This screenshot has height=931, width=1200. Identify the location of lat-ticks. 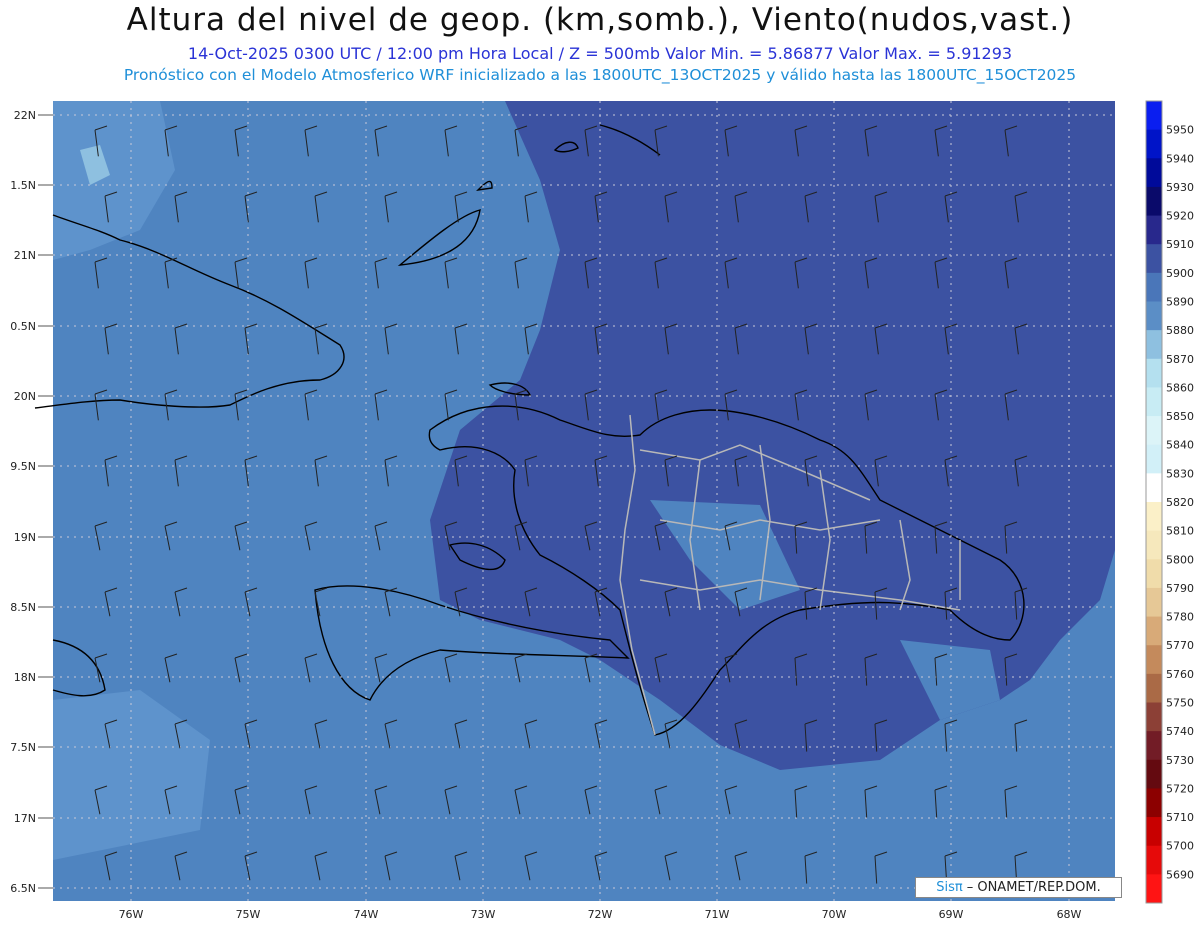
(45, 501).